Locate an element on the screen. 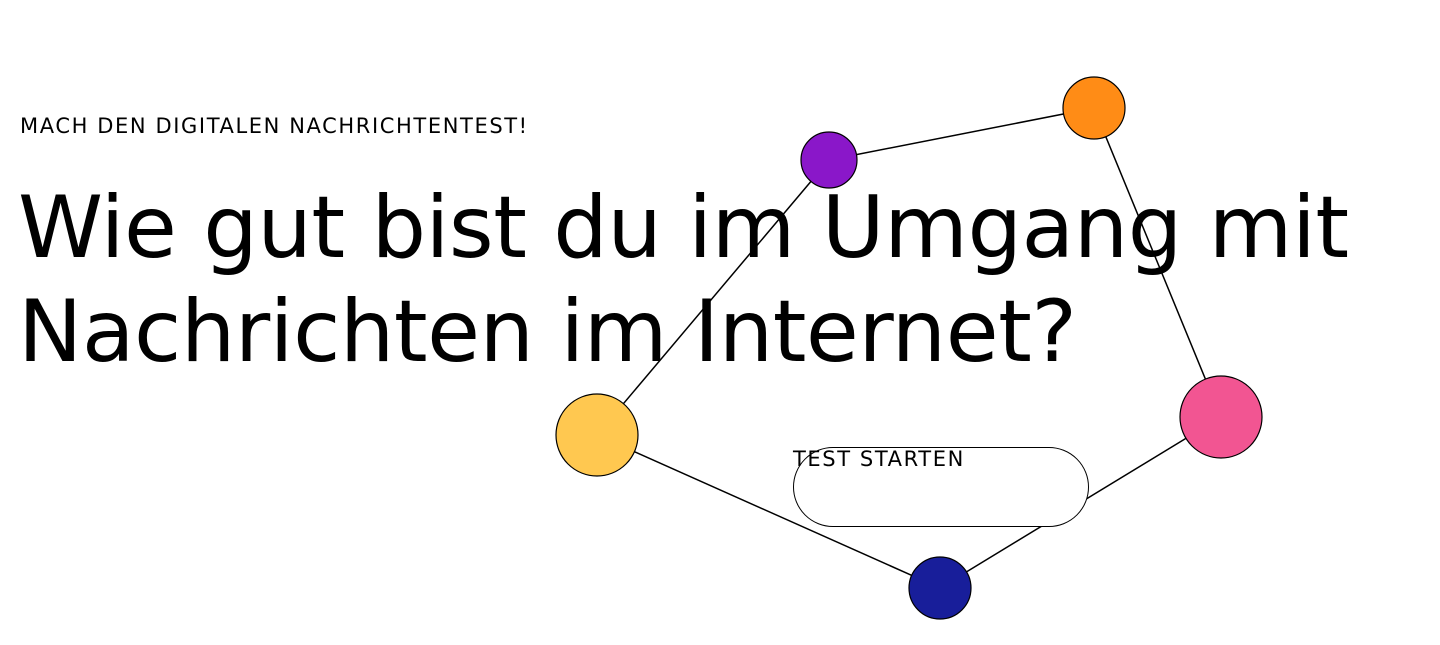  page-title-line-2: Nachrichten im Internet? is located at coordinates (547, 332).